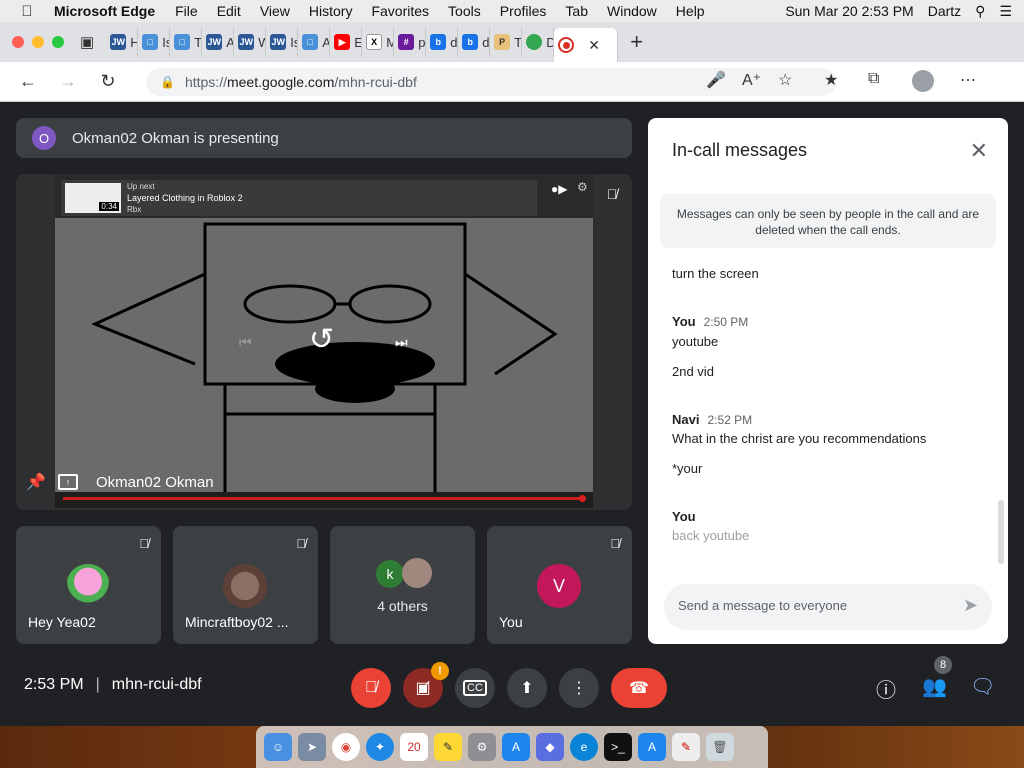  What do you see at coordinates (301, 82) in the screenshot?
I see `url-text: https://meet.google.com/mhn-rcui-dbf` at bounding box center [301, 82].